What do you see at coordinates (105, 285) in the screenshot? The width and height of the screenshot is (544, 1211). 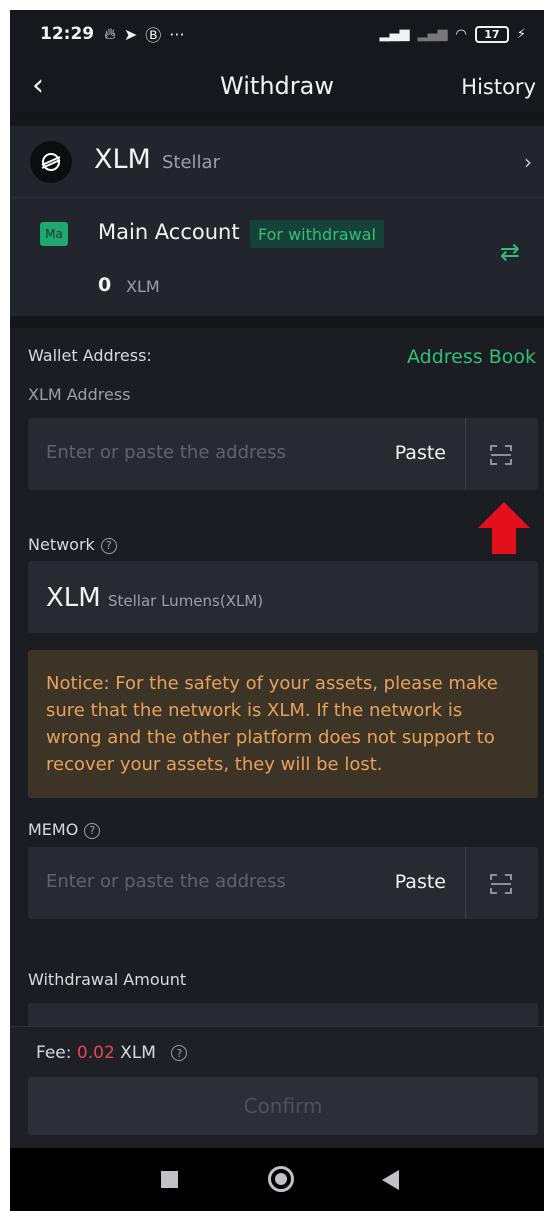 I see `balance-value: 0` at bounding box center [105, 285].